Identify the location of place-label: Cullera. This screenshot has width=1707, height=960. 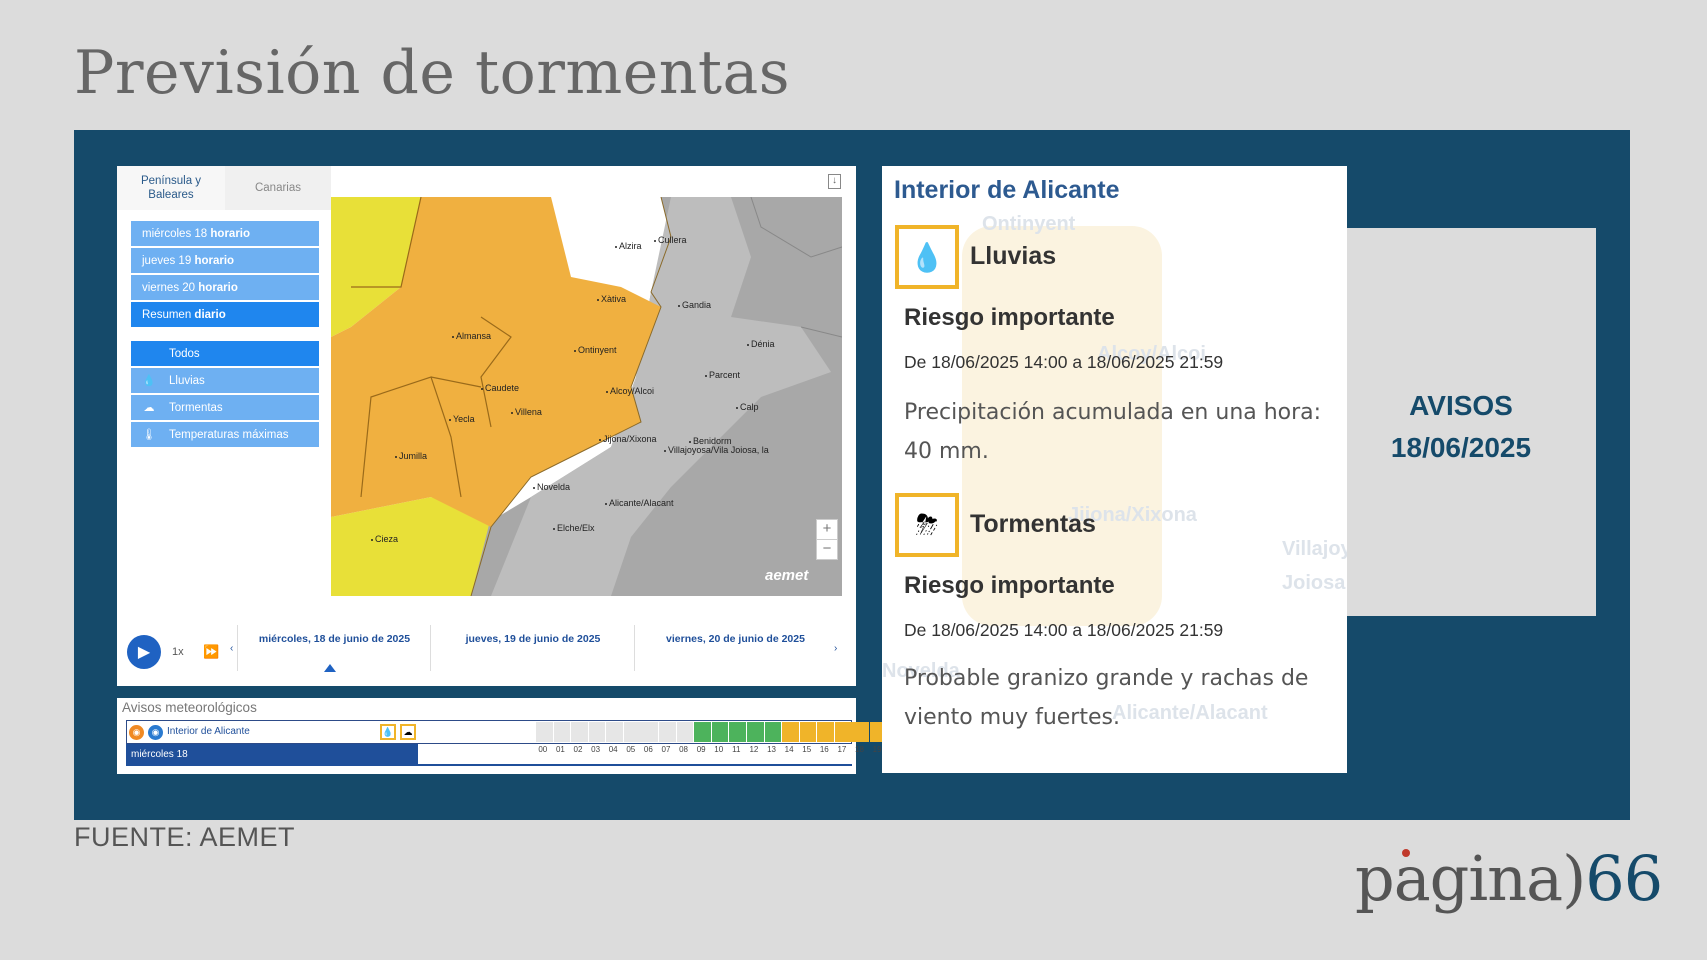
(670, 240).